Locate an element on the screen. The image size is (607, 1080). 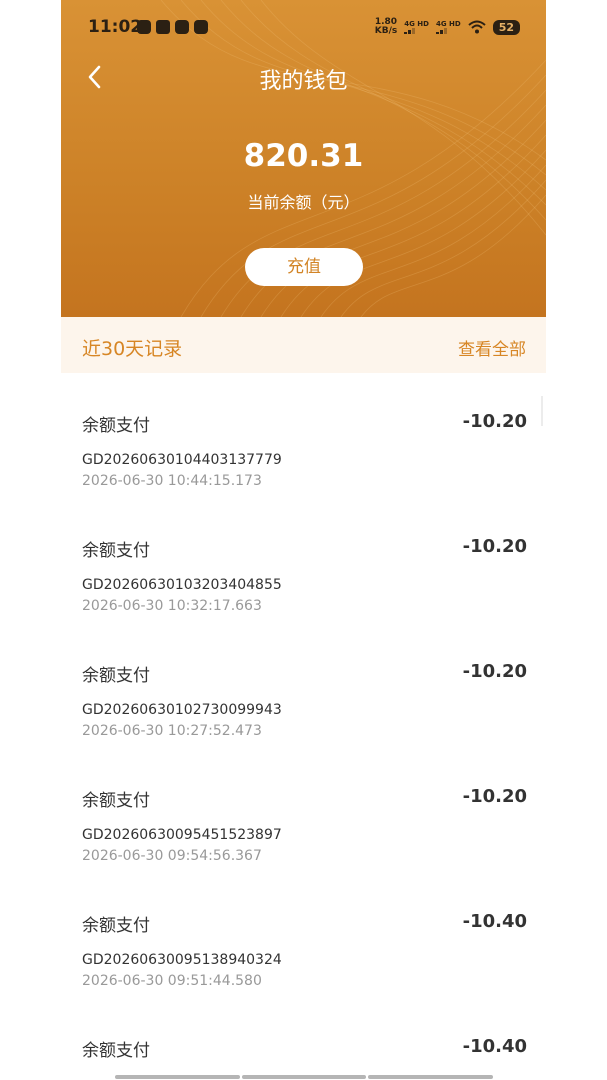
record-time: 2026-06-30 09:54:56.367 is located at coordinates (172, 856).